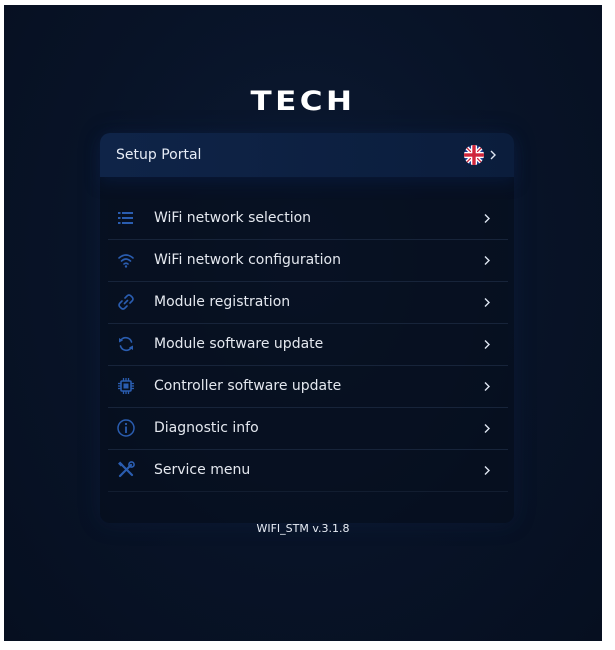  I want to click on menu-item-label: Diagnostic info, so click(206, 428).